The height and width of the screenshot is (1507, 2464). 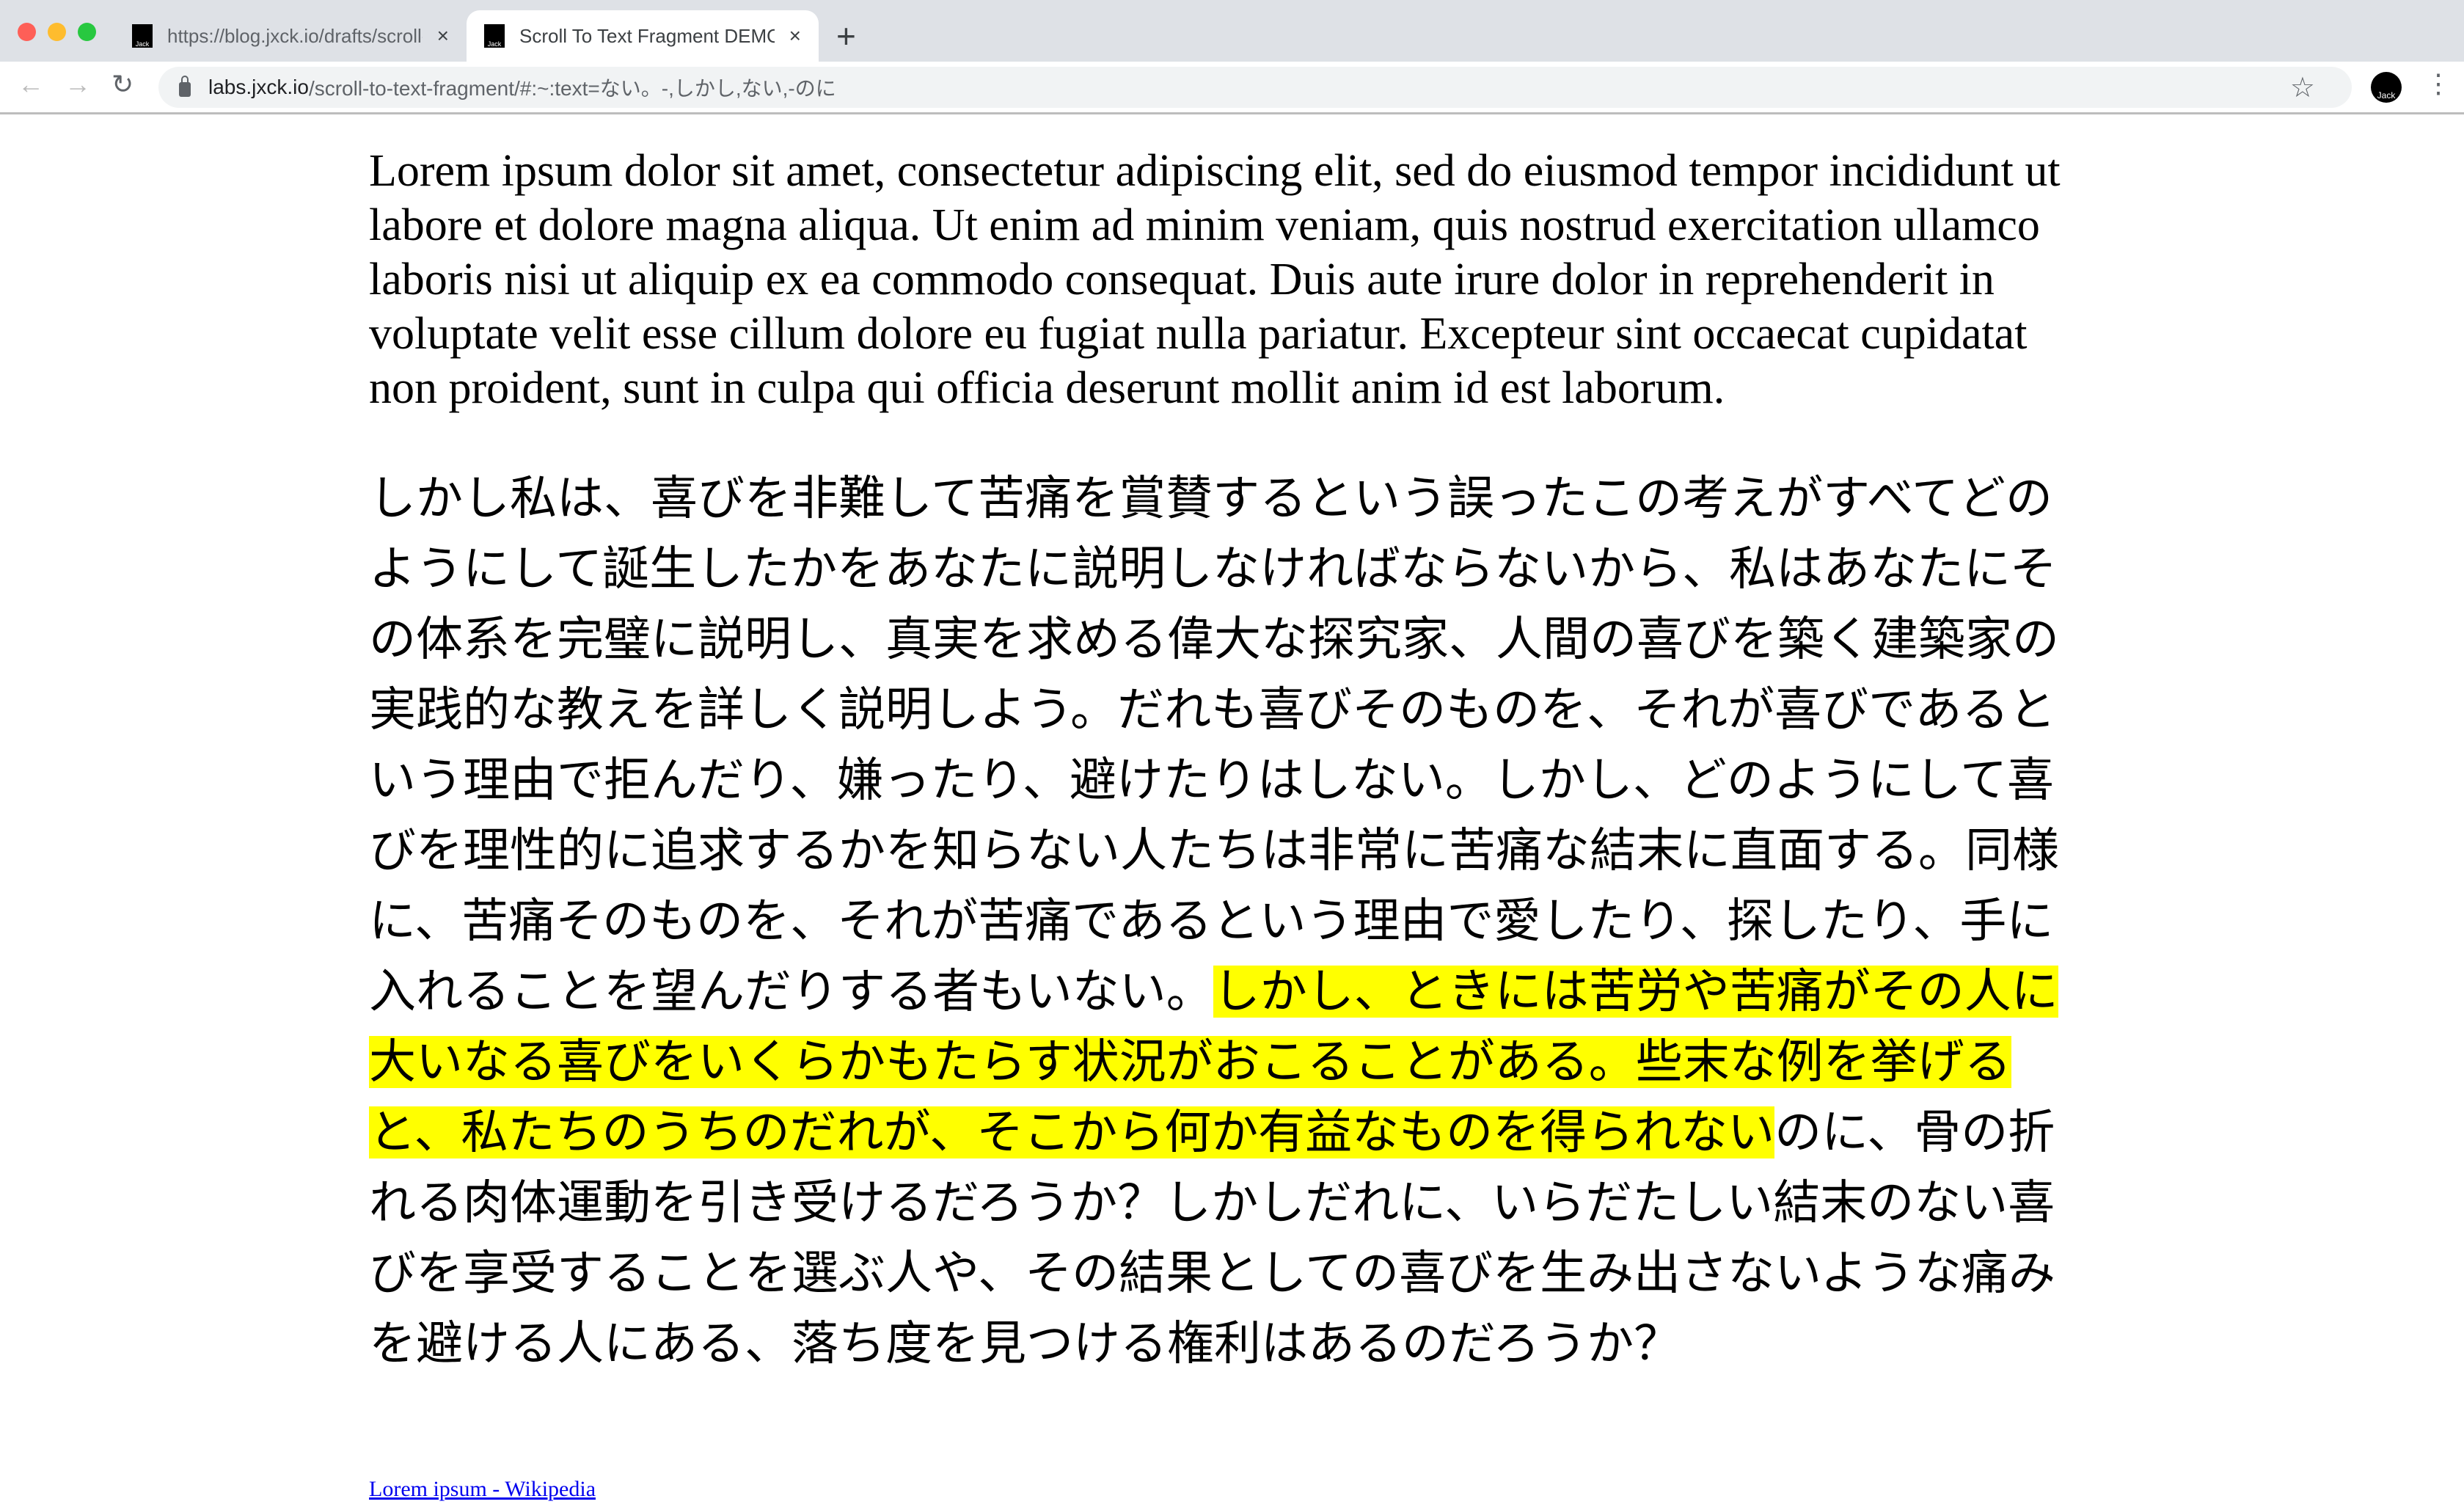 I want to click on menu-icon: ⋮, so click(x=2438, y=84).